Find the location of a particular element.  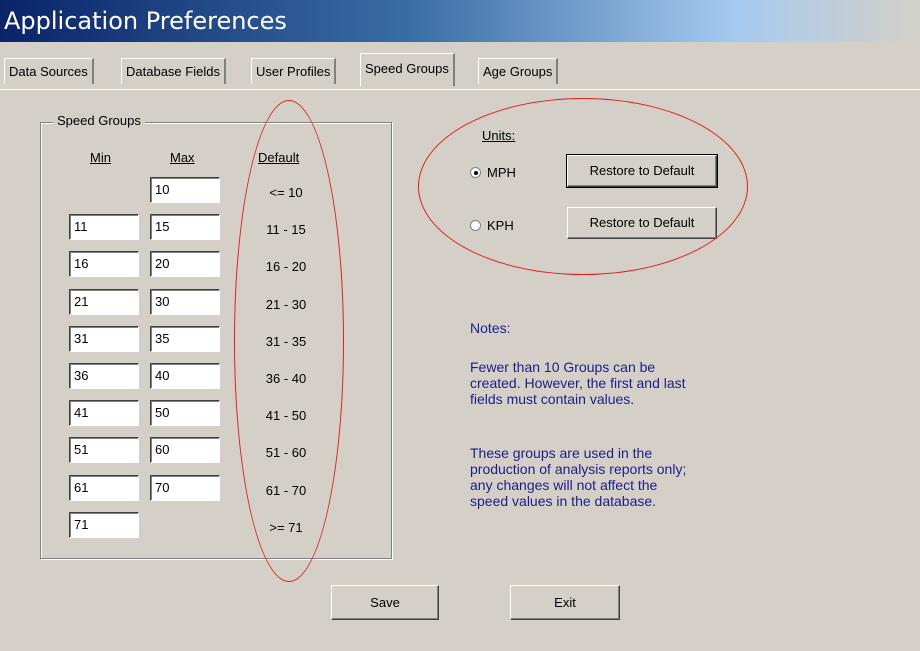

default-range-value: 11 - 15 is located at coordinates (286, 229).